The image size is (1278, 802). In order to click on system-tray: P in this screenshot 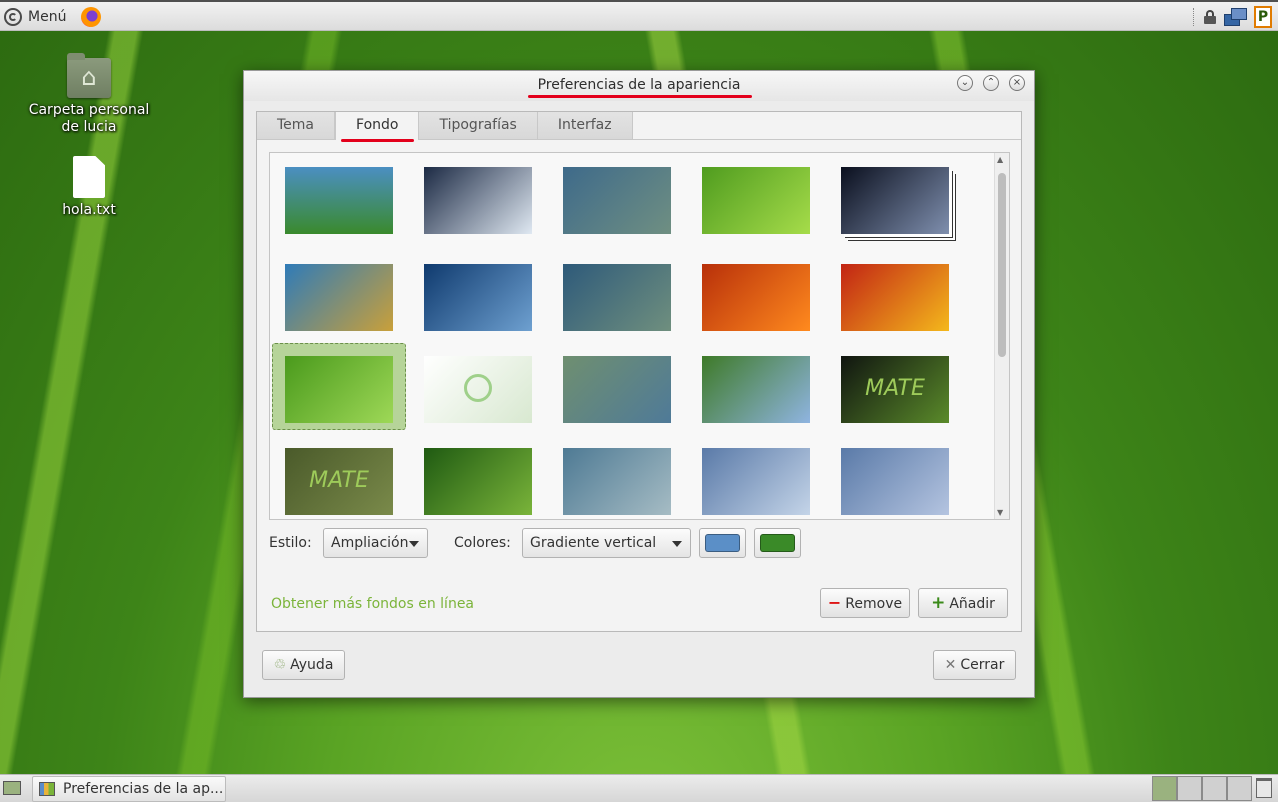, I will do `click(1232, 17)`.